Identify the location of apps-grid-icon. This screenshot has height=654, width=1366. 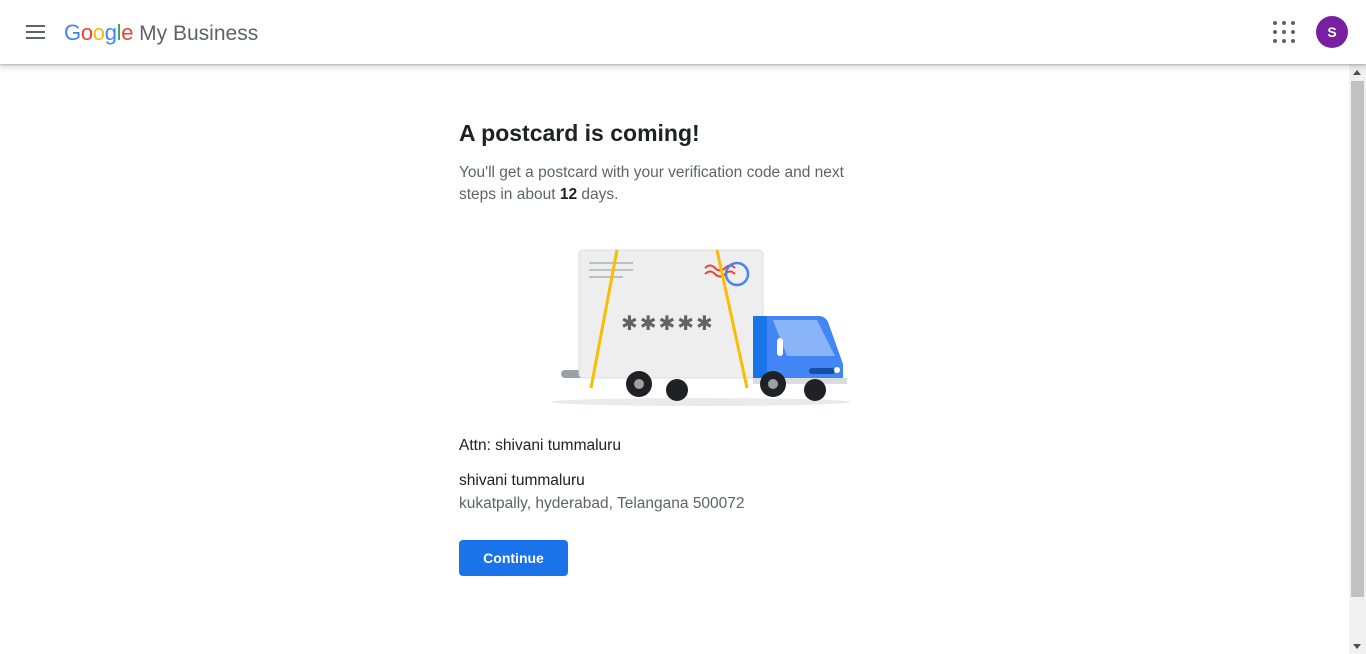
(1284, 32).